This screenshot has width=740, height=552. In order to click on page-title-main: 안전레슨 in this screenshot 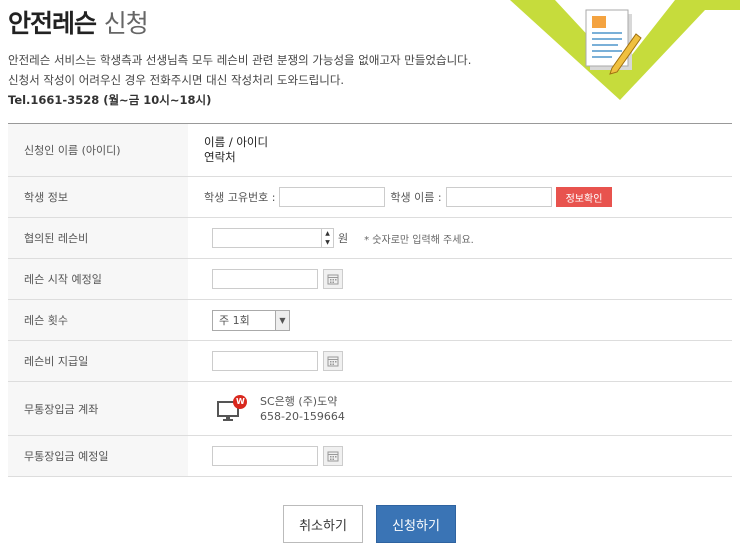, I will do `click(52, 23)`.